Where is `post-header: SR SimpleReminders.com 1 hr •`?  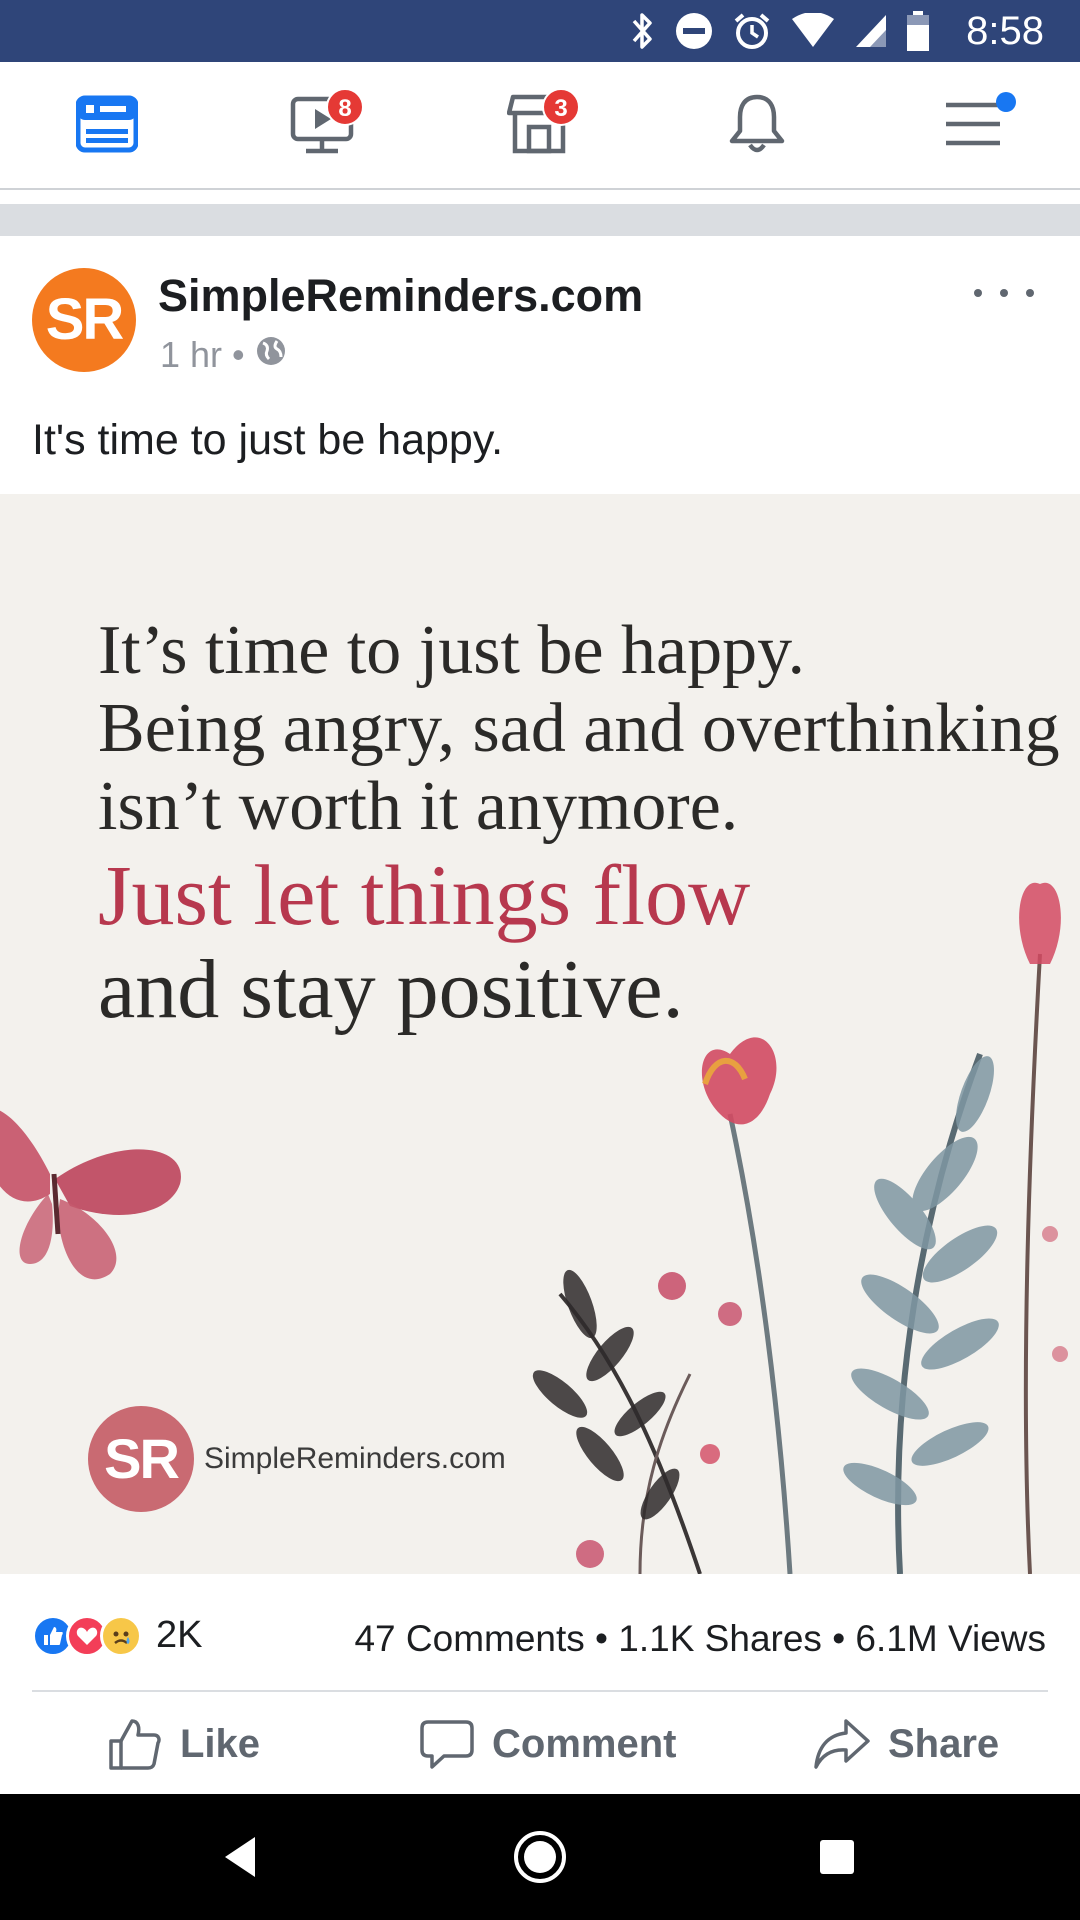 post-header: SR SimpleReminders.com 1 hr • is located at coordinates (540, 311).